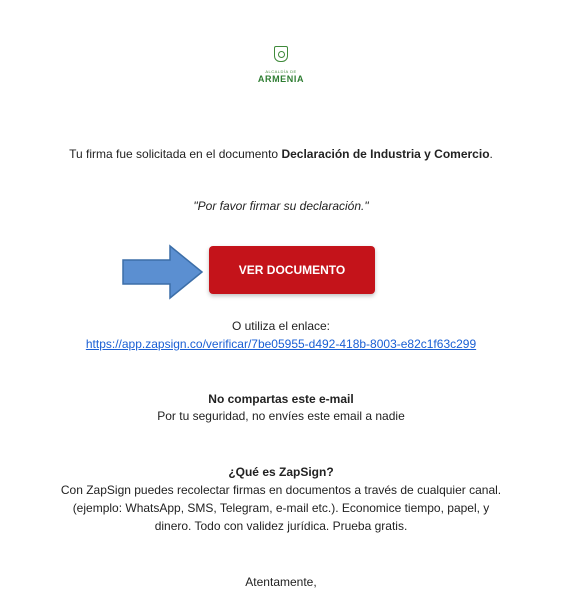 Image resolution: width=562 pixels, height=591 pixels. What do you see at coordinates (281, 54) in the screenshot?
I see `crest-icon` at bounding box center [281, 54].